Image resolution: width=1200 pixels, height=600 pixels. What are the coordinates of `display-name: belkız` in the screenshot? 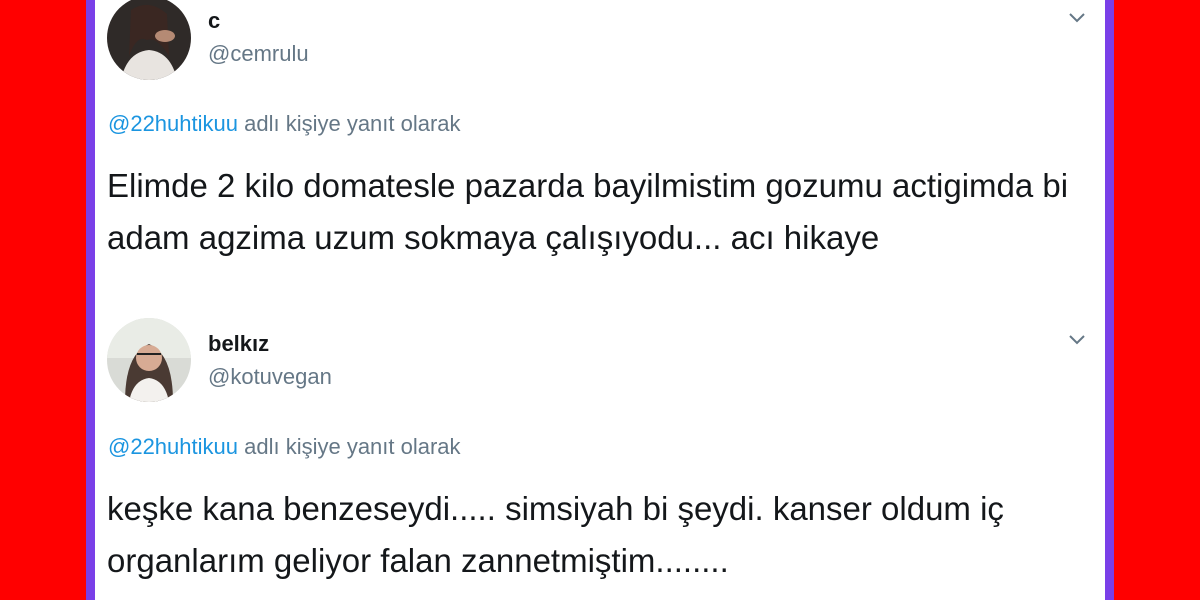 It's located at (238, 344).